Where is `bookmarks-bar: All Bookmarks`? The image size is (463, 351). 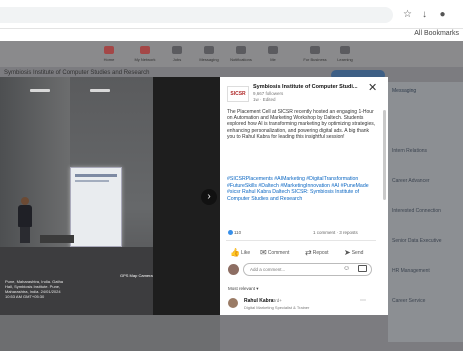 bookmarks-bar: All Bookmarks is located at coordinates (231, 35).